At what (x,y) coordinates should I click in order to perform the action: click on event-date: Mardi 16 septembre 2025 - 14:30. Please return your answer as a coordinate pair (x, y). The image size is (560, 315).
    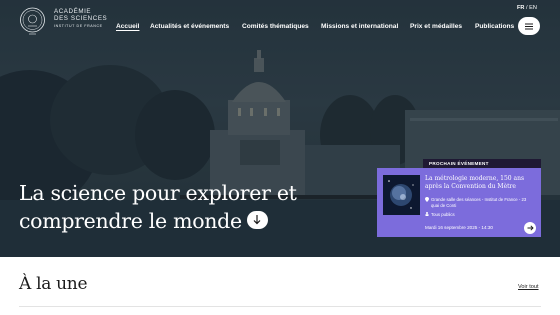
    Looking at the image, I should click on (459, 227).